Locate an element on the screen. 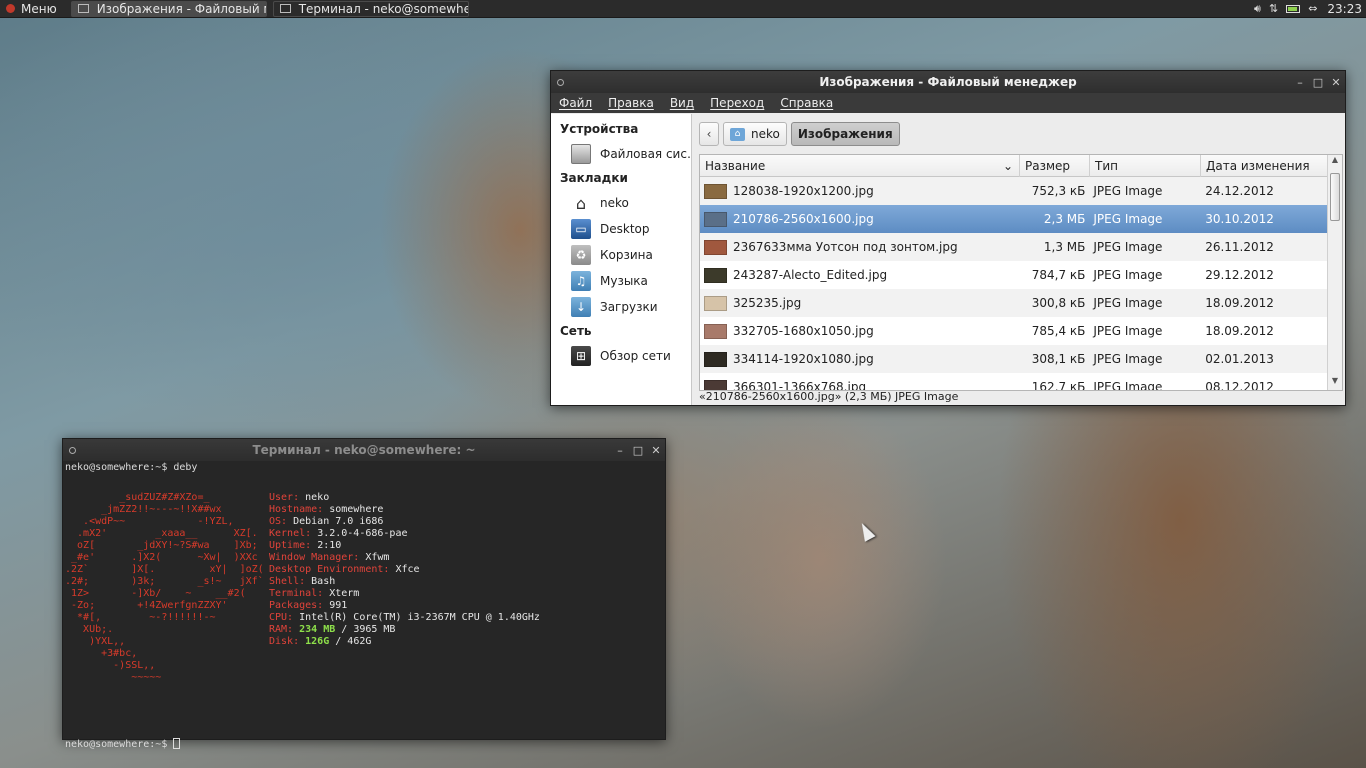 The image size is (1366, 768). prompt-text: neko@somewhere:~$ is located at coordinates (119, 744).